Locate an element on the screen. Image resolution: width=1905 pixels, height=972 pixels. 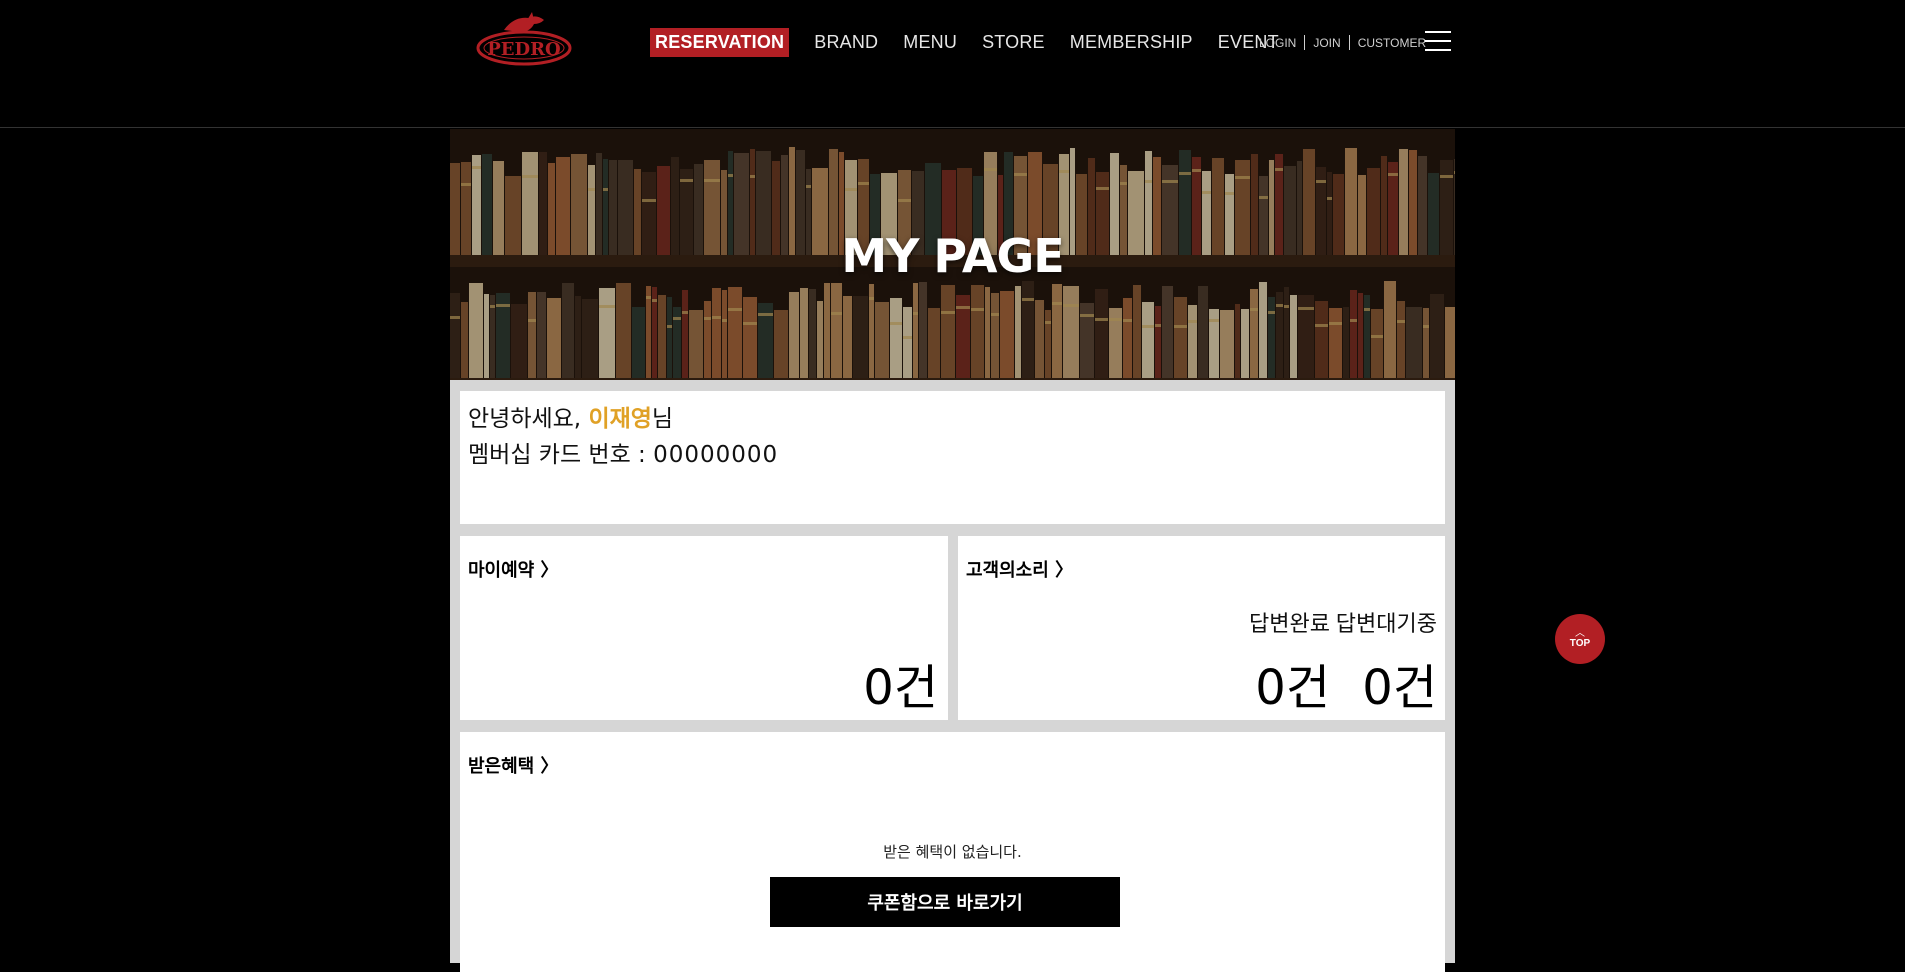
scroll-top-button: ︿ TOP is located at coordinates (1580, 639).